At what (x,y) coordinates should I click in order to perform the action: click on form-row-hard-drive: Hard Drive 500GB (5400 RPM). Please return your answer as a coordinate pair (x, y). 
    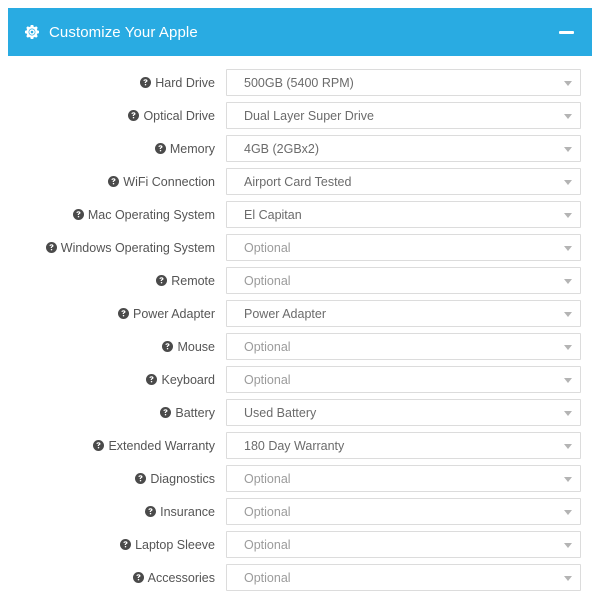
    Looking at the image, I should click on (300, 82).